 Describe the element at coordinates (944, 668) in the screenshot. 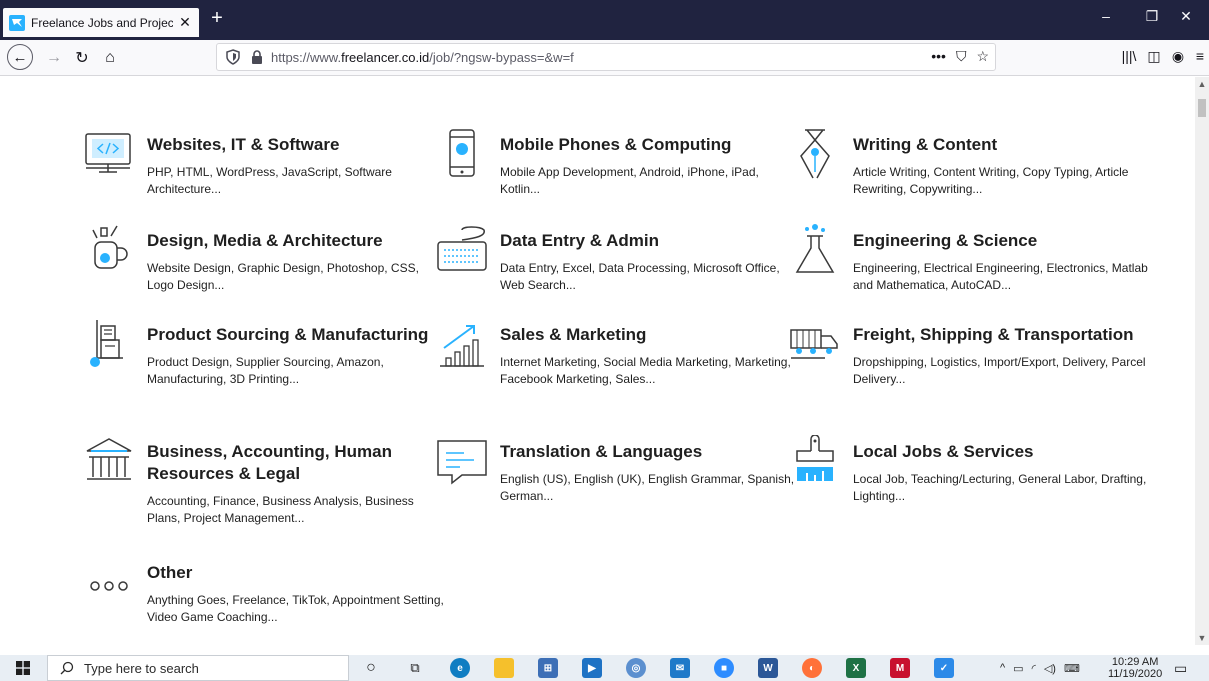

I see `app-blue-icon: ✓` at that location.